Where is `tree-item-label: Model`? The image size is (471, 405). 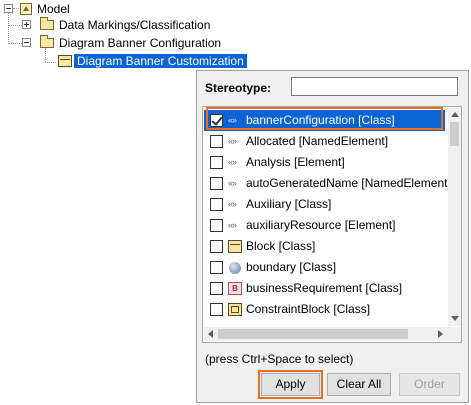
tree-item-label: Model is located at coordinates (53, 9).